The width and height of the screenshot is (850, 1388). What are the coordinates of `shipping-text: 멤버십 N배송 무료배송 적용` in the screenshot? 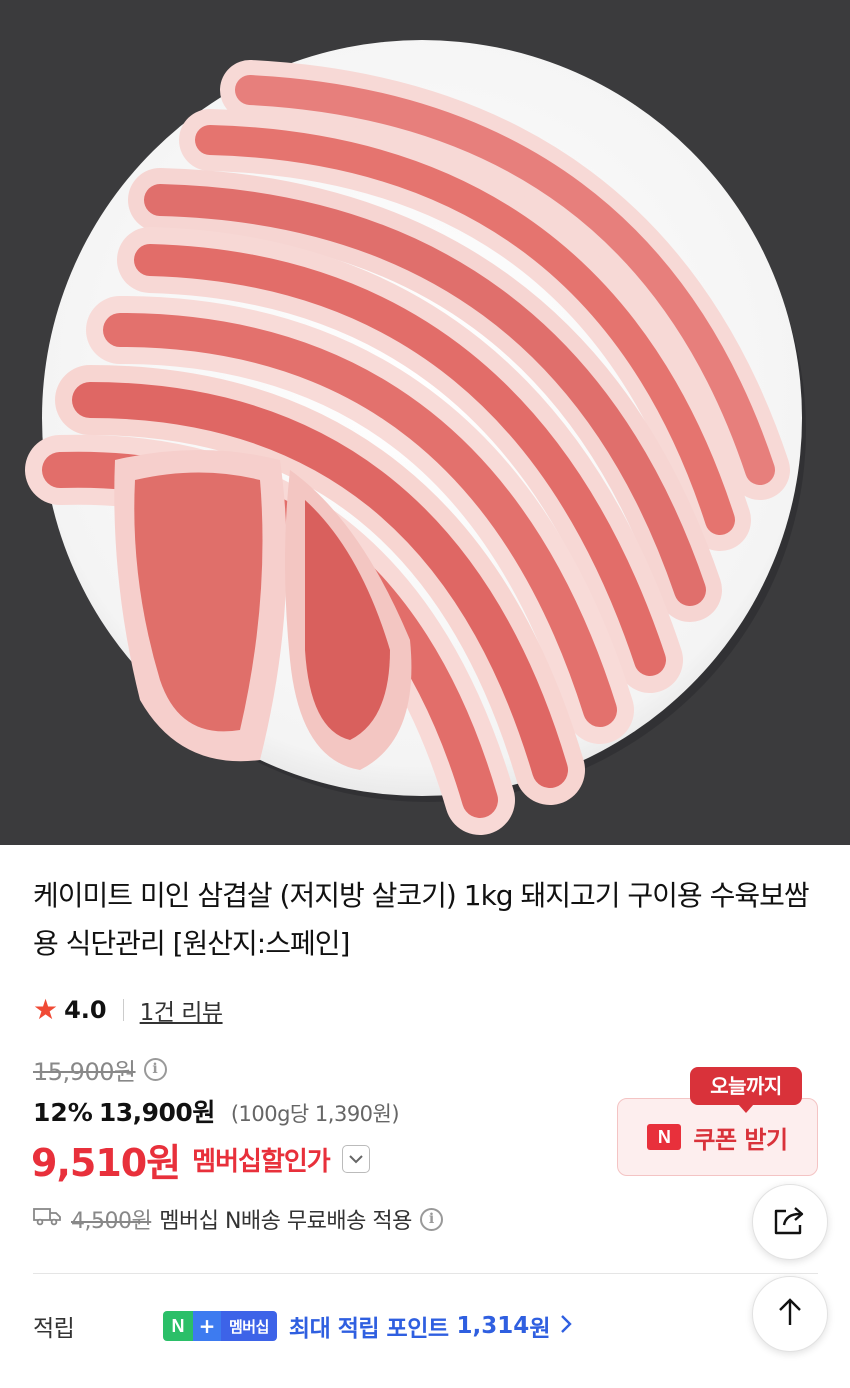 It's located at (285, 1221).